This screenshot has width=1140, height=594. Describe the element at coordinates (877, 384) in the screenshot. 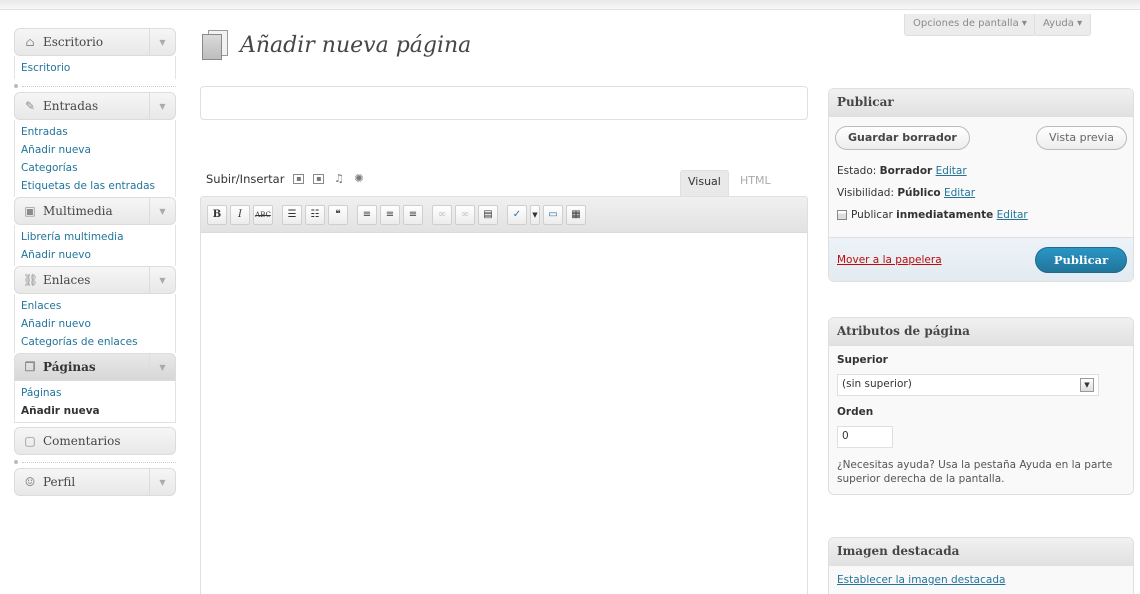

I see `parent-select-value: (sin superior)` at that location.